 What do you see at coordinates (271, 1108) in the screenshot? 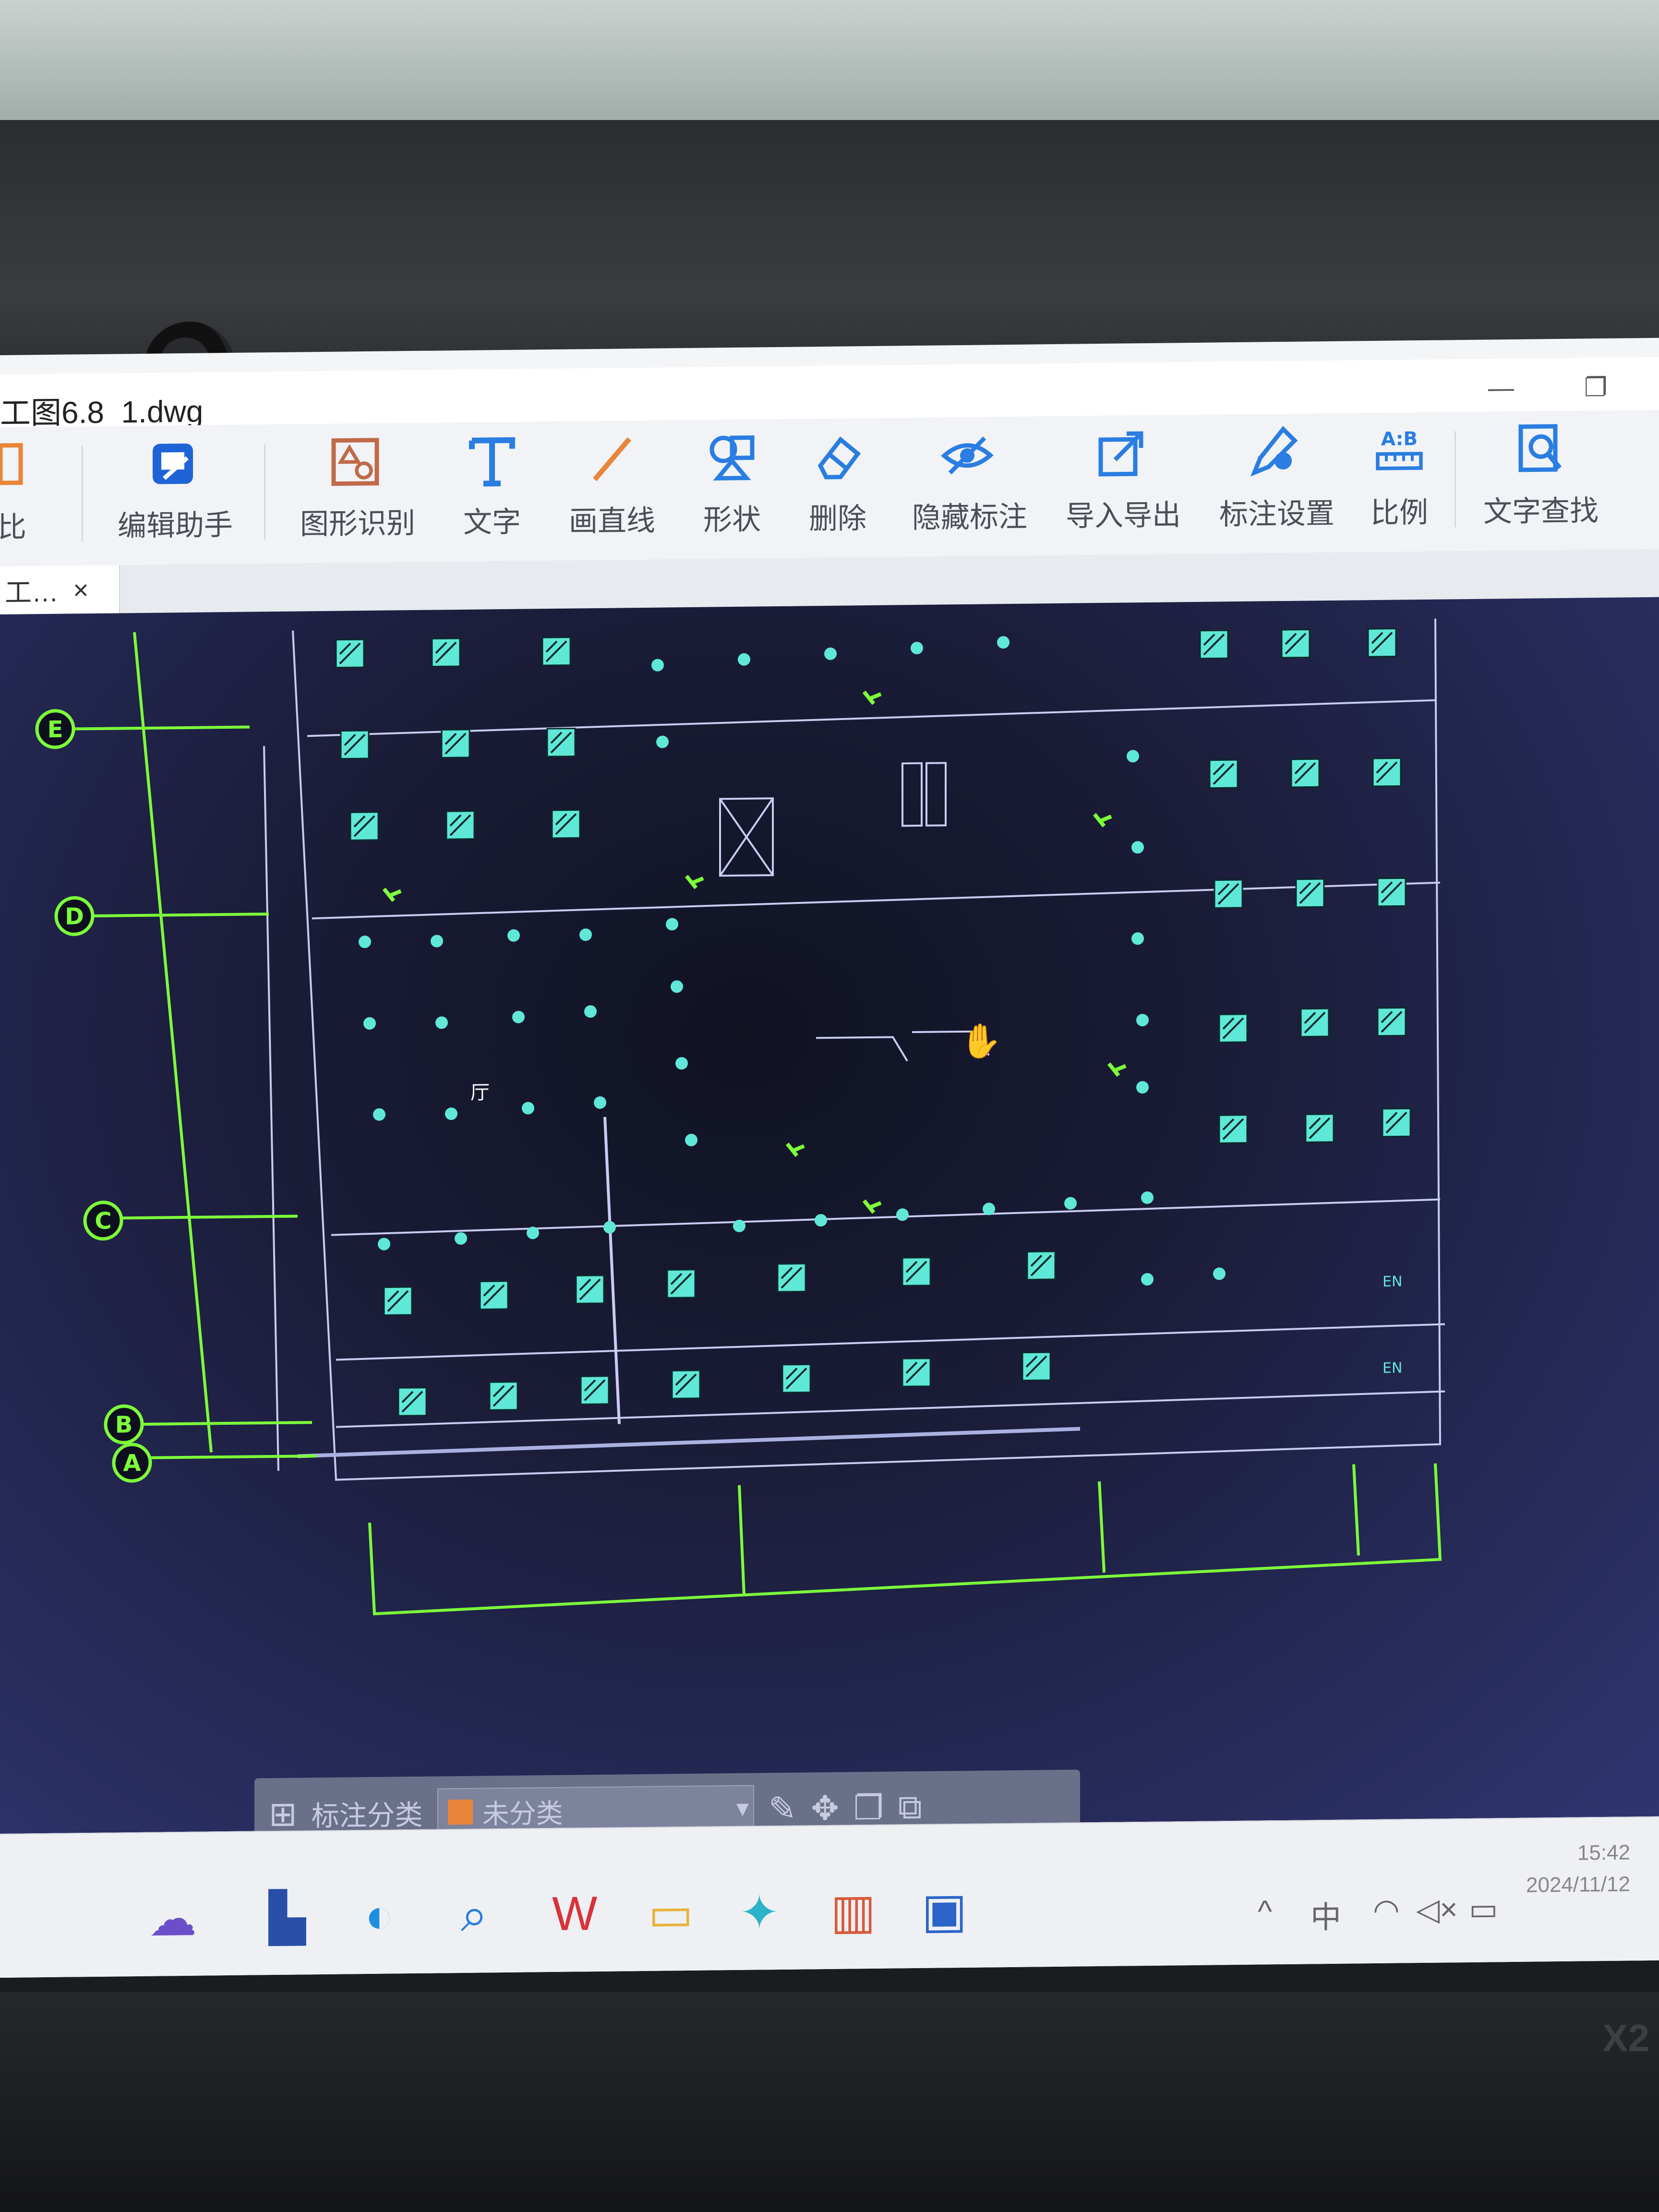
I see `inner-wall` at bounding box center [271, 1108].